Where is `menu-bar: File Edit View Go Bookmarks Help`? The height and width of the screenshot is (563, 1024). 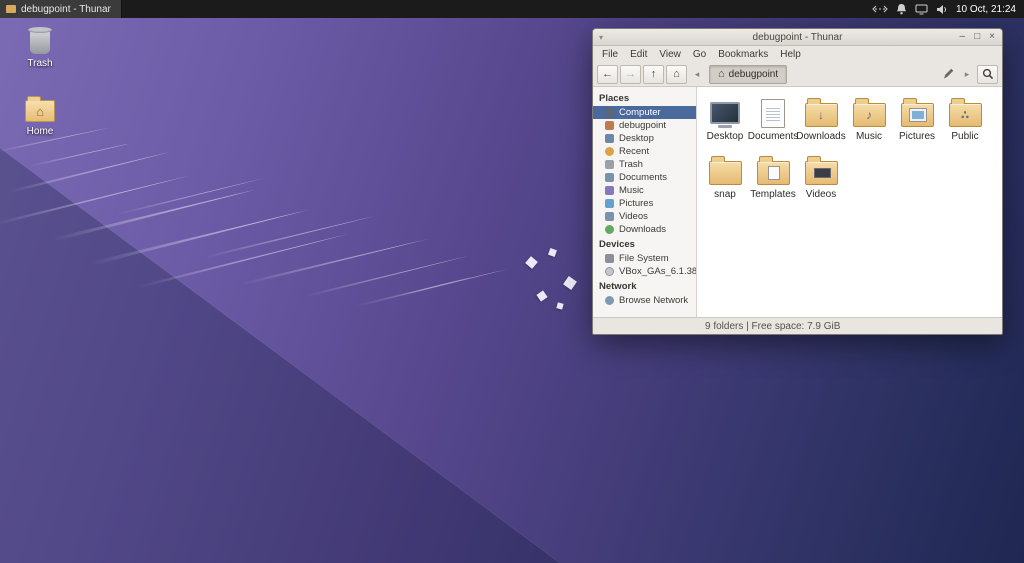
menu-bar: File Edit View Go Bookmarks Help is located at coordinates (797, 54).